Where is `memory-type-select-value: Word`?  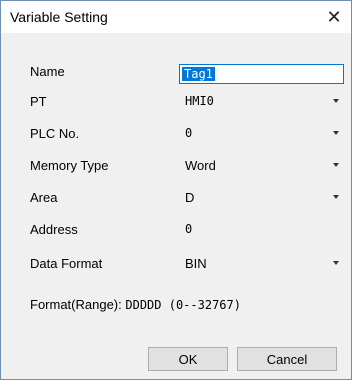
memory-type-select-value: Word is located at coordinates (200, 165).